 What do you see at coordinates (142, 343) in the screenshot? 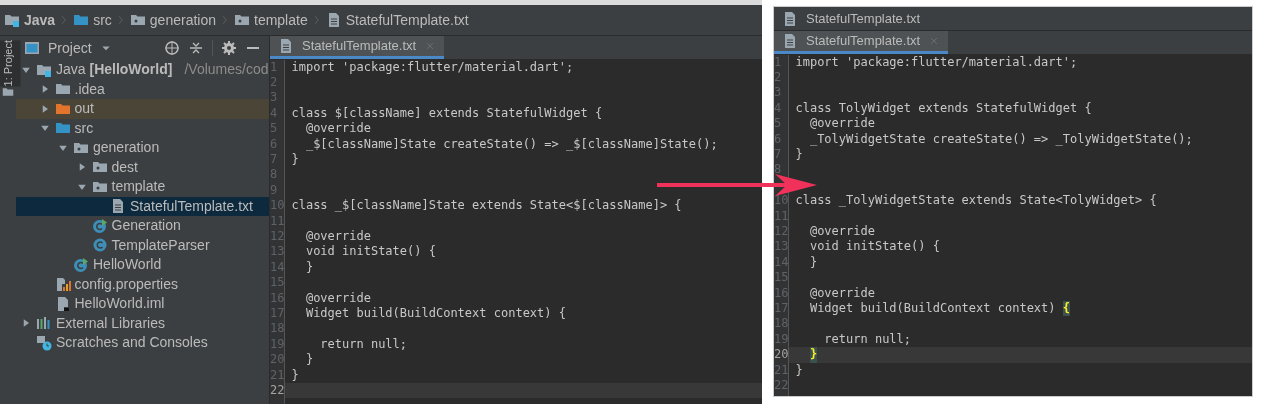
I see `tree-item: Scratches and Consoles` at bounding box center [142, 343].